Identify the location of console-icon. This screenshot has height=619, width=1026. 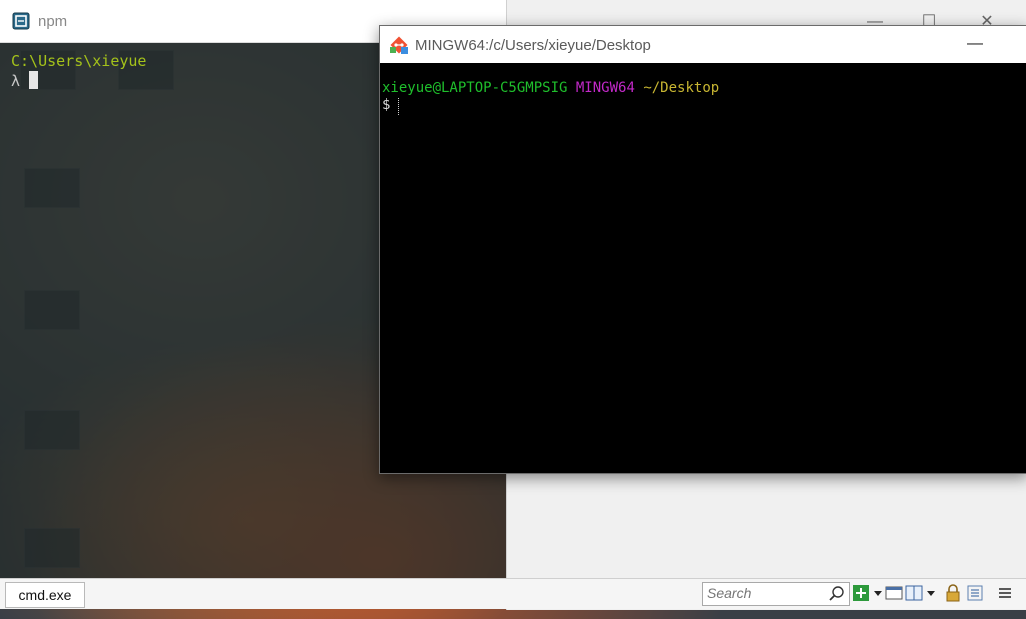
(894, 593).